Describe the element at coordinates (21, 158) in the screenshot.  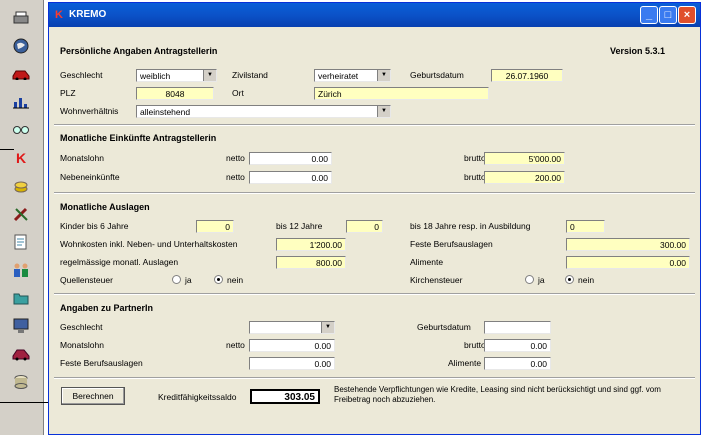
I see `k-icon: K` at that location.